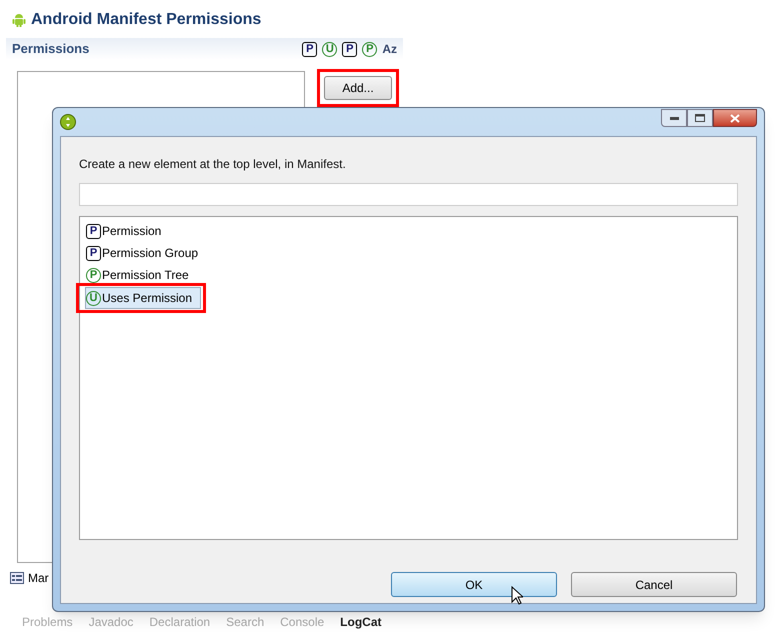 This screenshot has height=633, width=779. Describe the element at coordinates (389, 49) in the screenshot. I see `toolbar-icon: Az` at that location.